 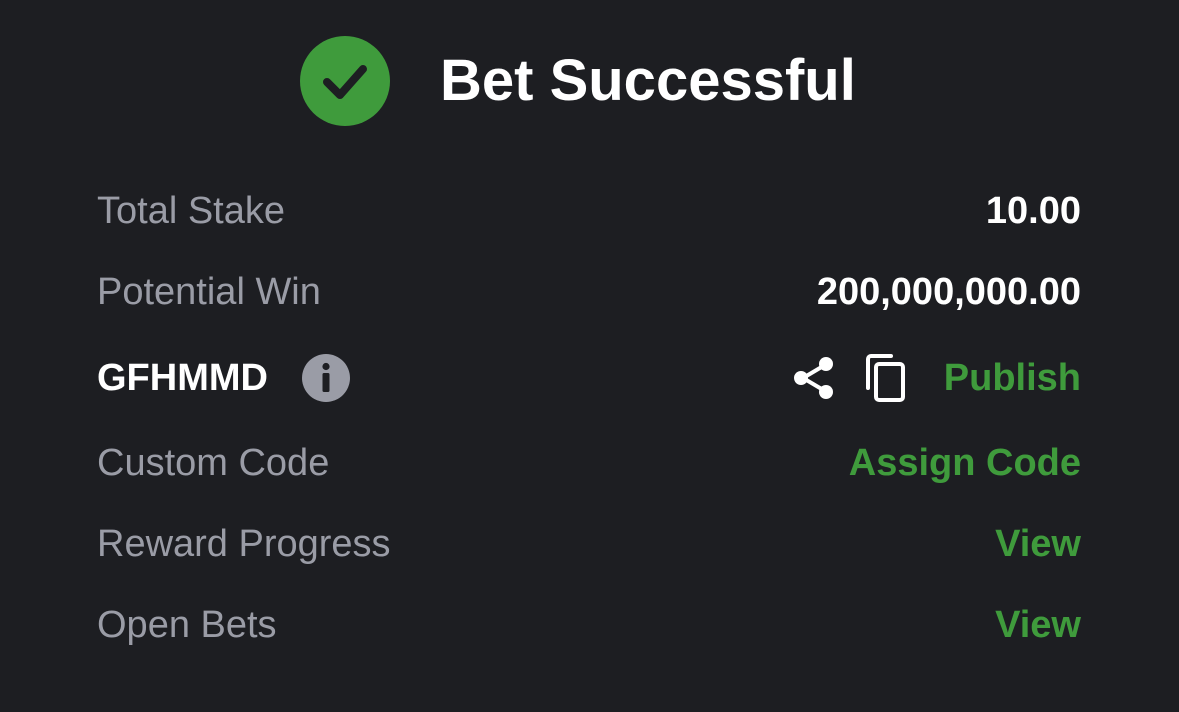 I want to click on custom-code-label: Custom Code, so click(x=213, y=463).